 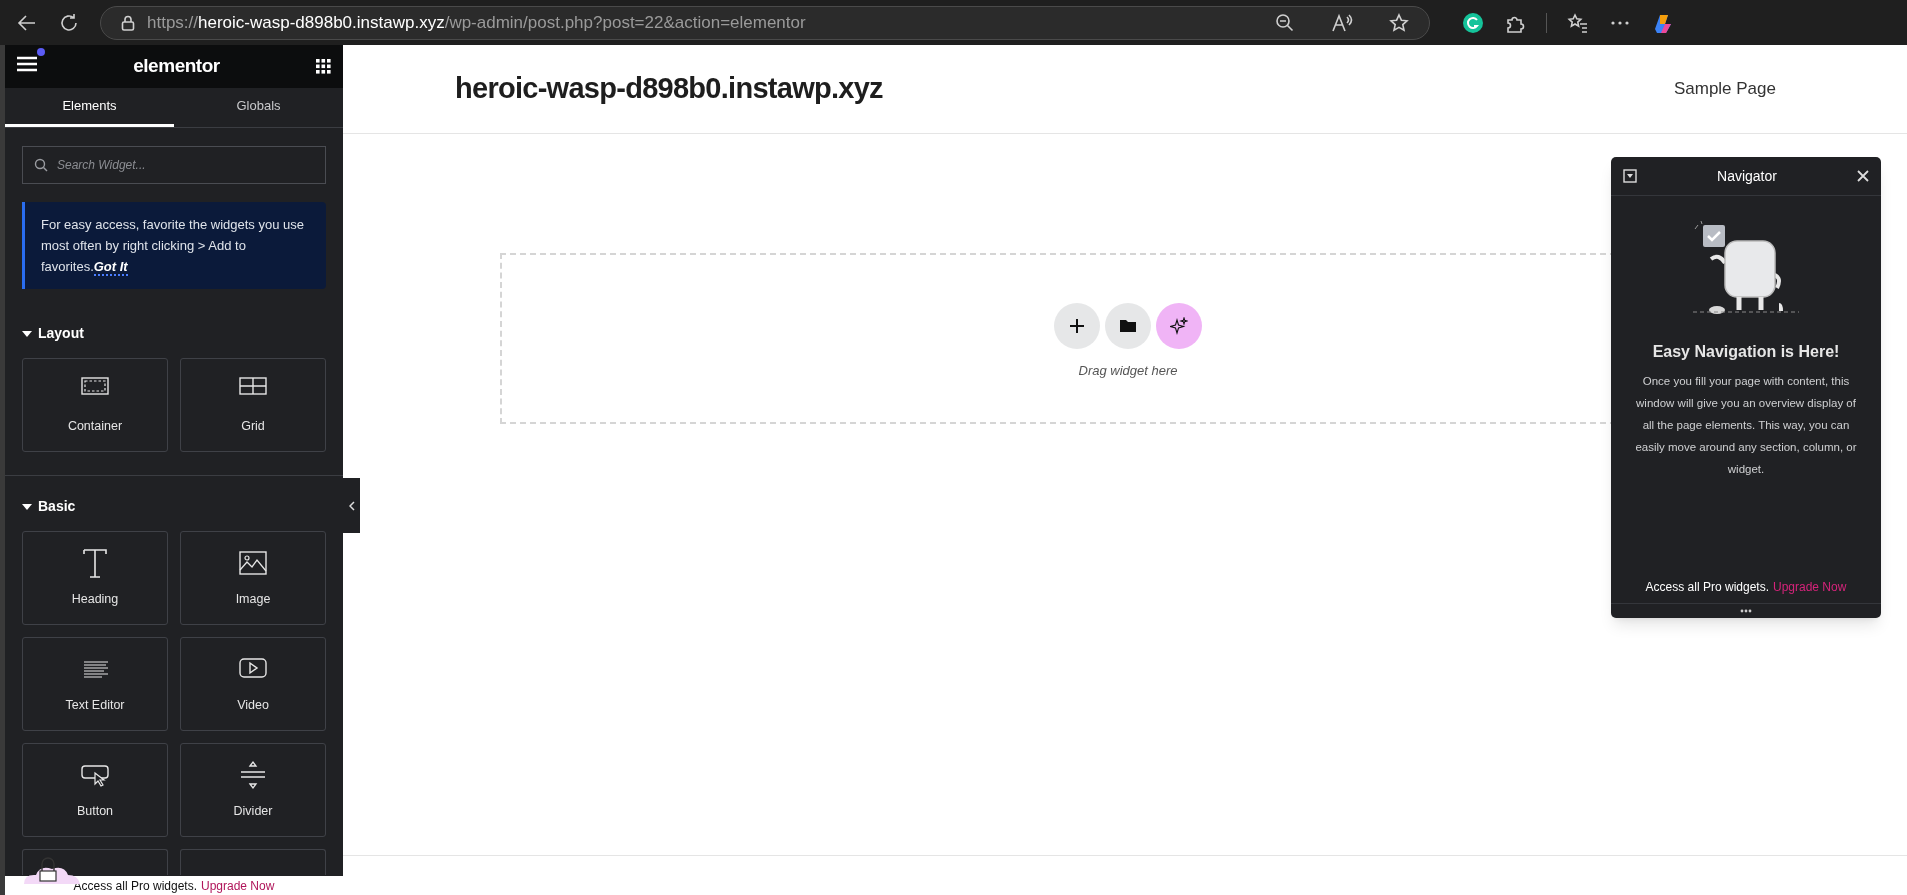 I want to click on navigator-description: Once you fill your page with content, this window will give you an overview display of all the page elements. This way, you can easily move around any section, column, or widget., so click(x=1746, y=425).